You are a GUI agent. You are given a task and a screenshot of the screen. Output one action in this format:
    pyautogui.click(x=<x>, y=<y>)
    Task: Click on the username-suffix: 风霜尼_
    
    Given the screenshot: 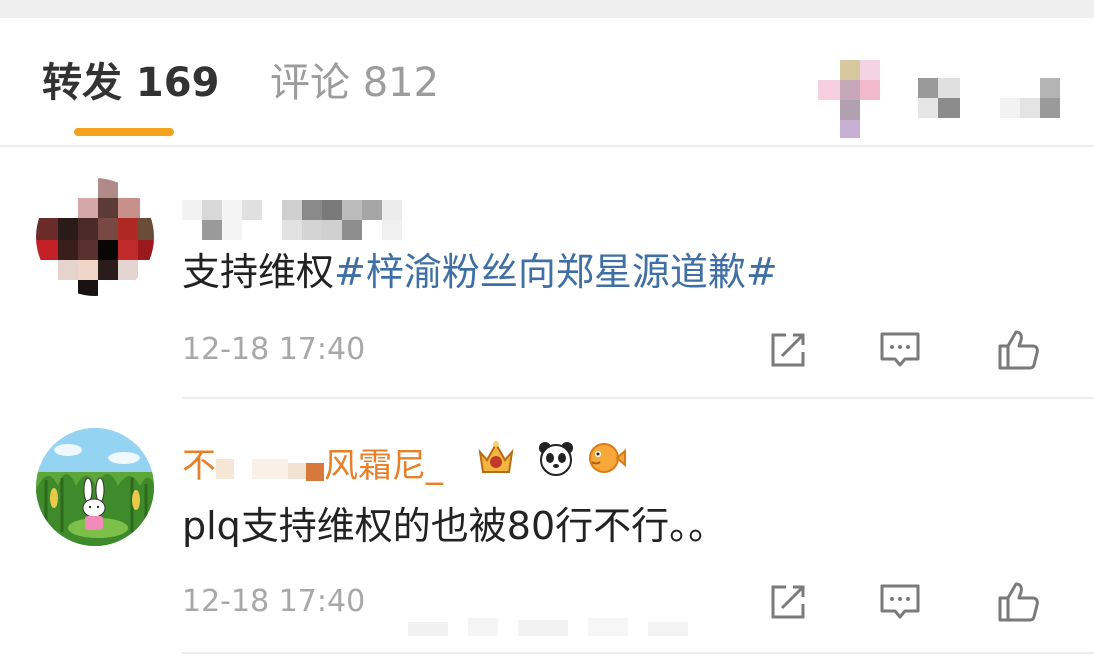 What is the action you would take?
    pyautogui.click(x=383, y=466)
    